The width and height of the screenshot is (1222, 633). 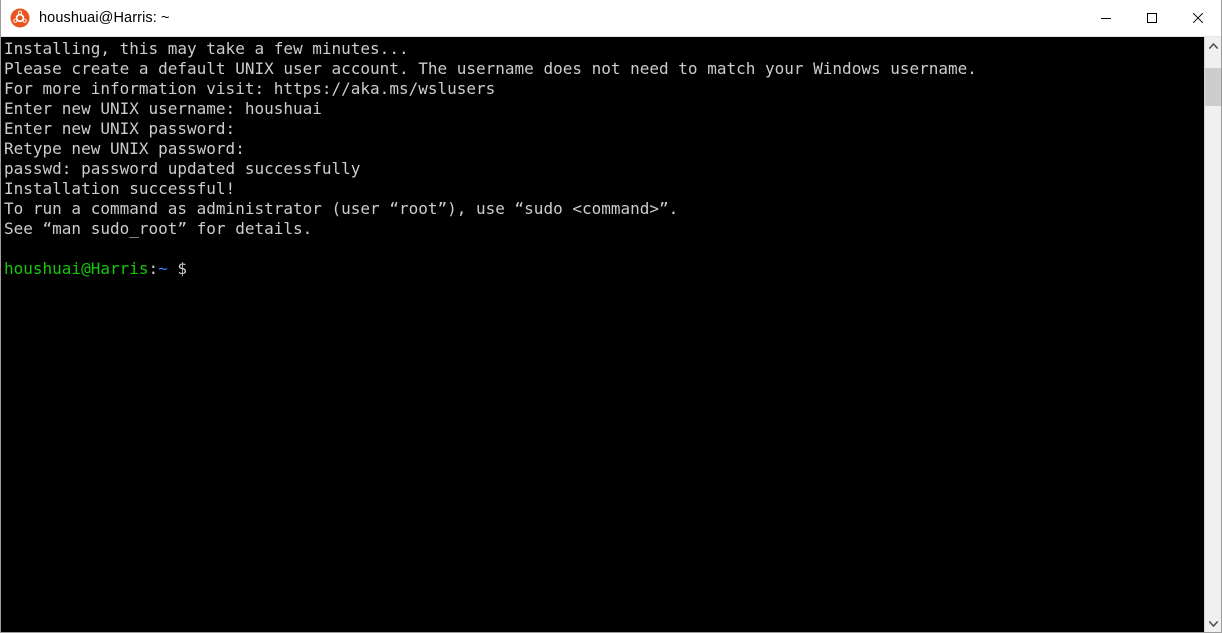 I want to click on terminal-line: Retype new UNIX password:, so click(x=124, y=148).